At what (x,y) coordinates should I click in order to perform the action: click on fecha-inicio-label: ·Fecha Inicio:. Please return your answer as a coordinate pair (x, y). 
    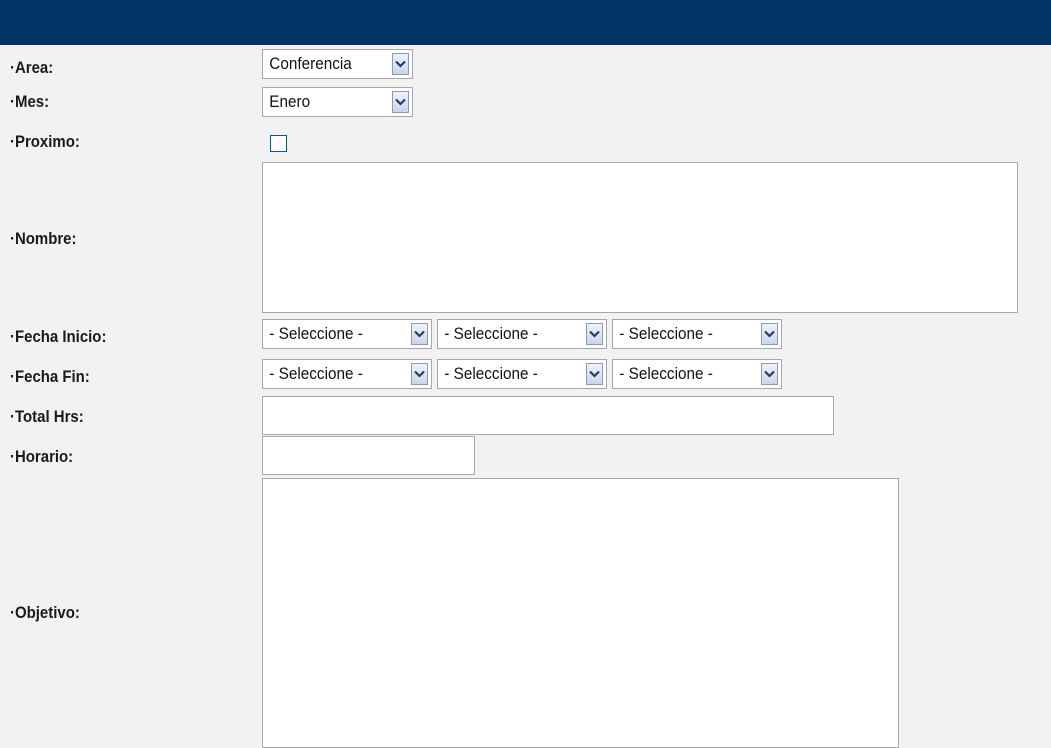
    Looking at the image, I should click on (58, 336).